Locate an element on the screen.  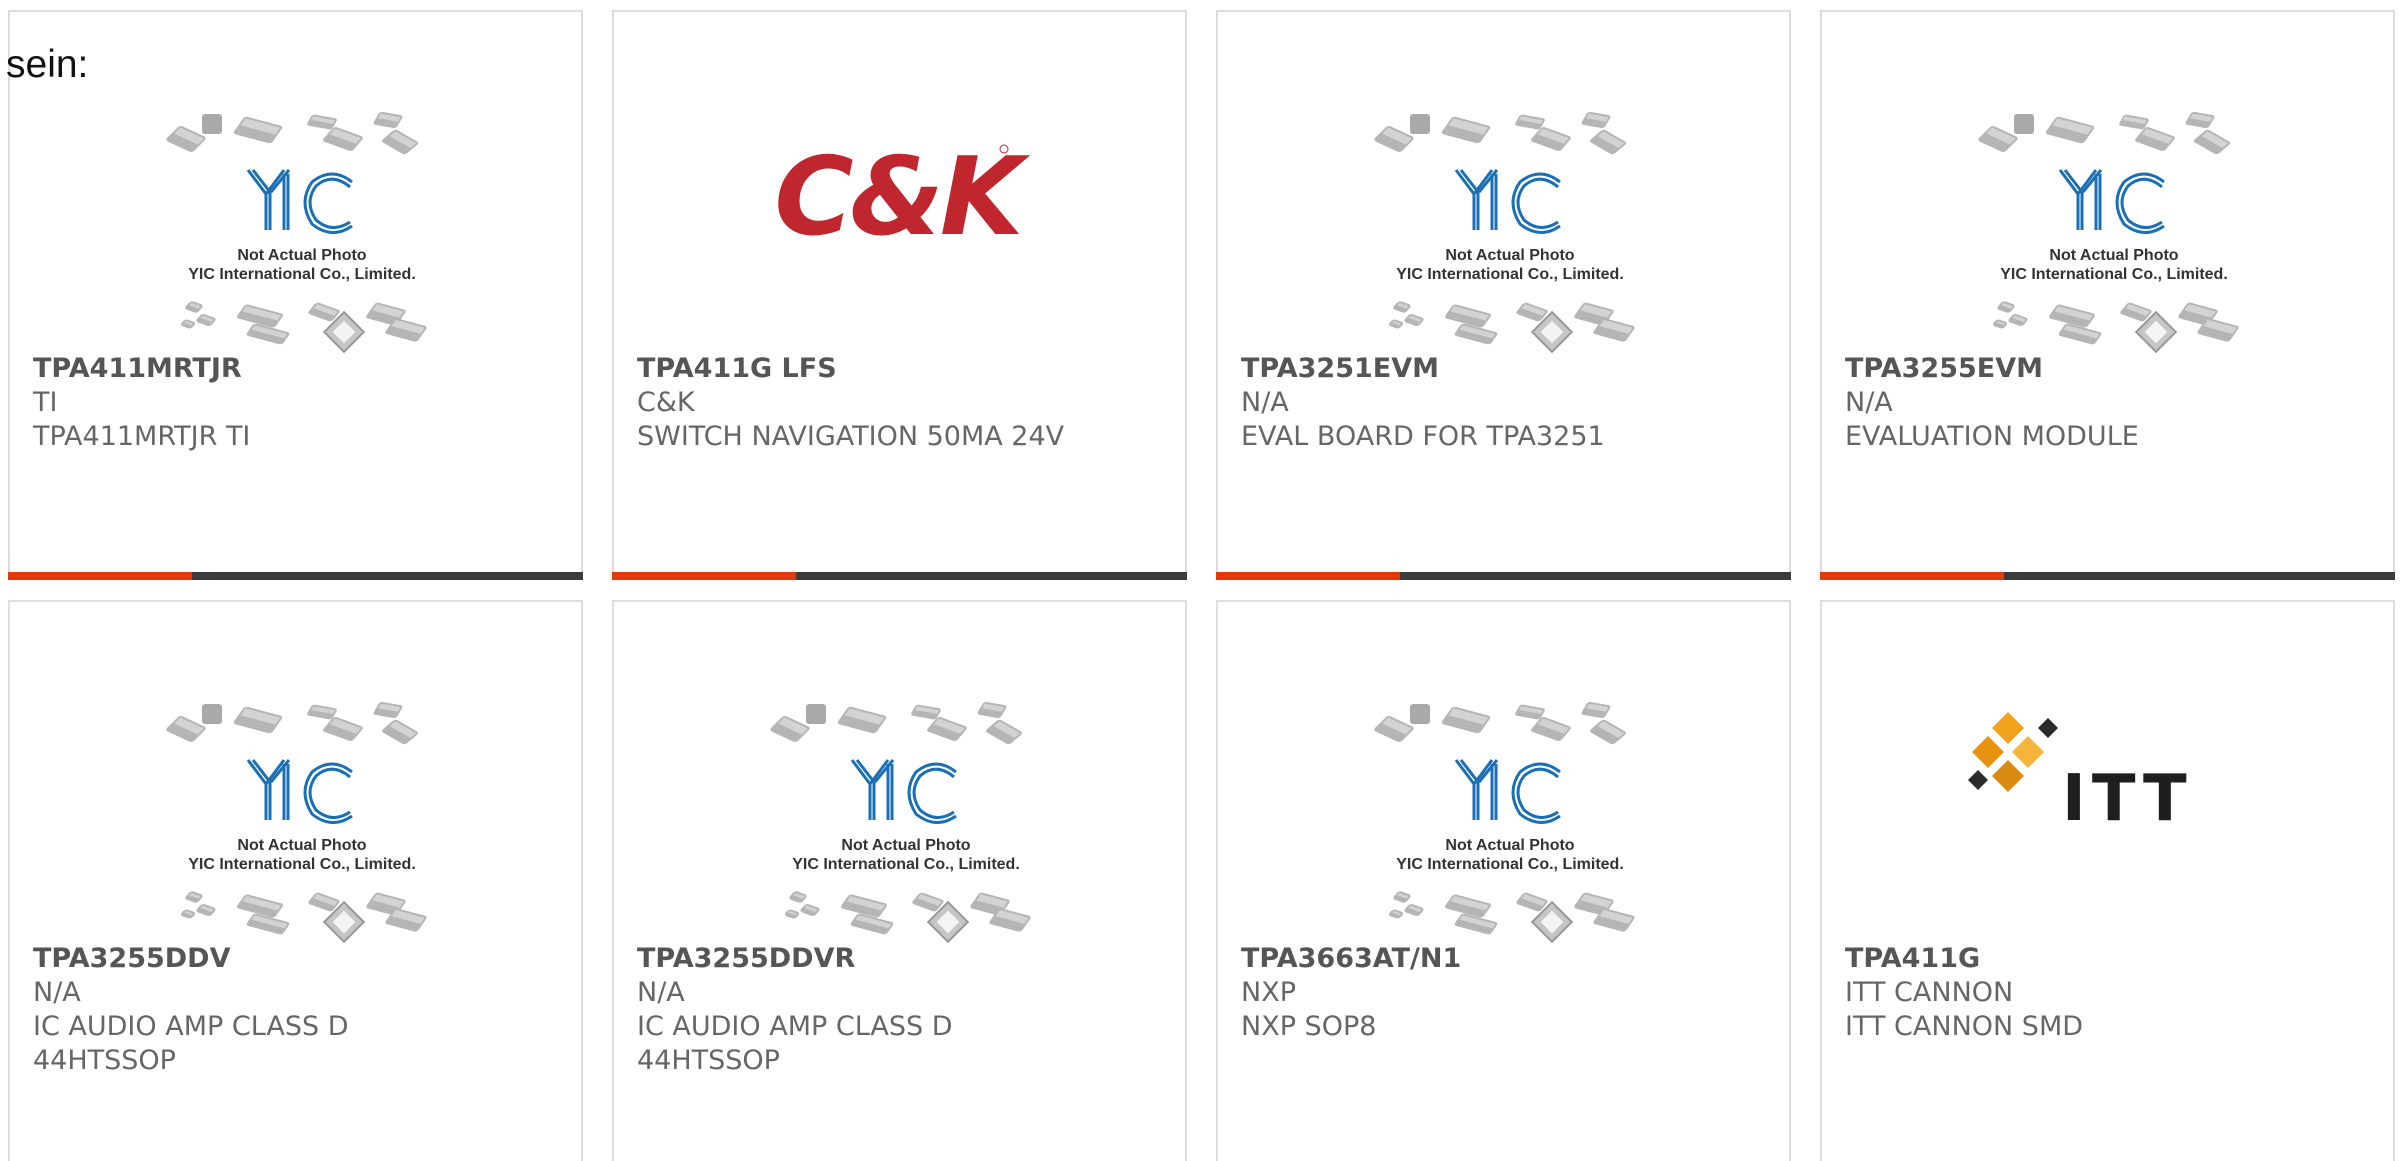
intro-text: sein: is located at coordinates (47, 64).